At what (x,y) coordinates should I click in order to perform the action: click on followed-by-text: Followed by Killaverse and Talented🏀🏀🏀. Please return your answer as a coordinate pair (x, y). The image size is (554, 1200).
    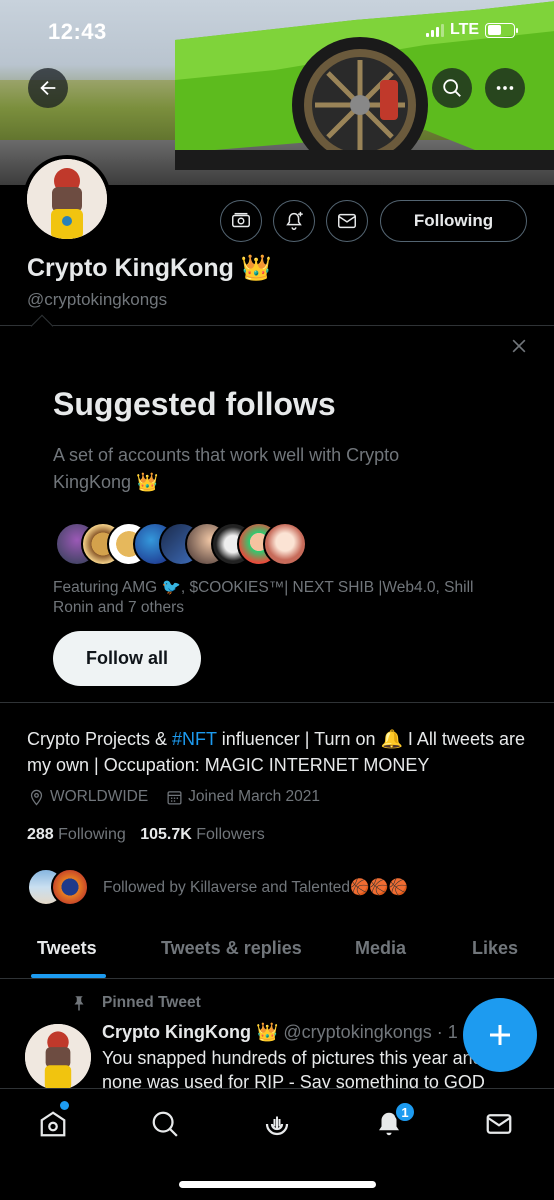
    Looking at the image, I should click on (255, 887).